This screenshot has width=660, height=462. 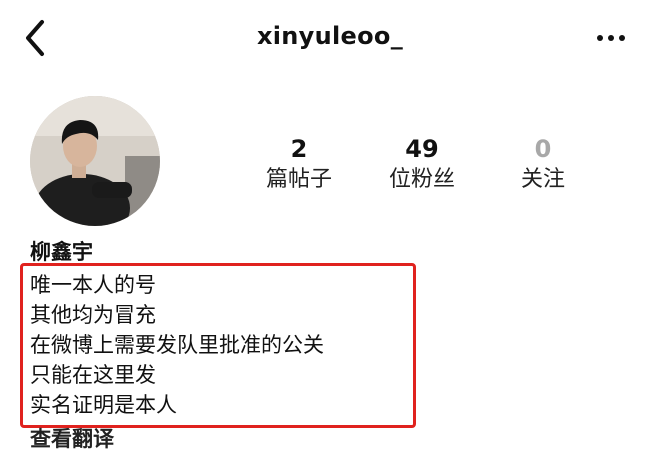 I want to click on following-count: 0, so click(x=543, y=149).